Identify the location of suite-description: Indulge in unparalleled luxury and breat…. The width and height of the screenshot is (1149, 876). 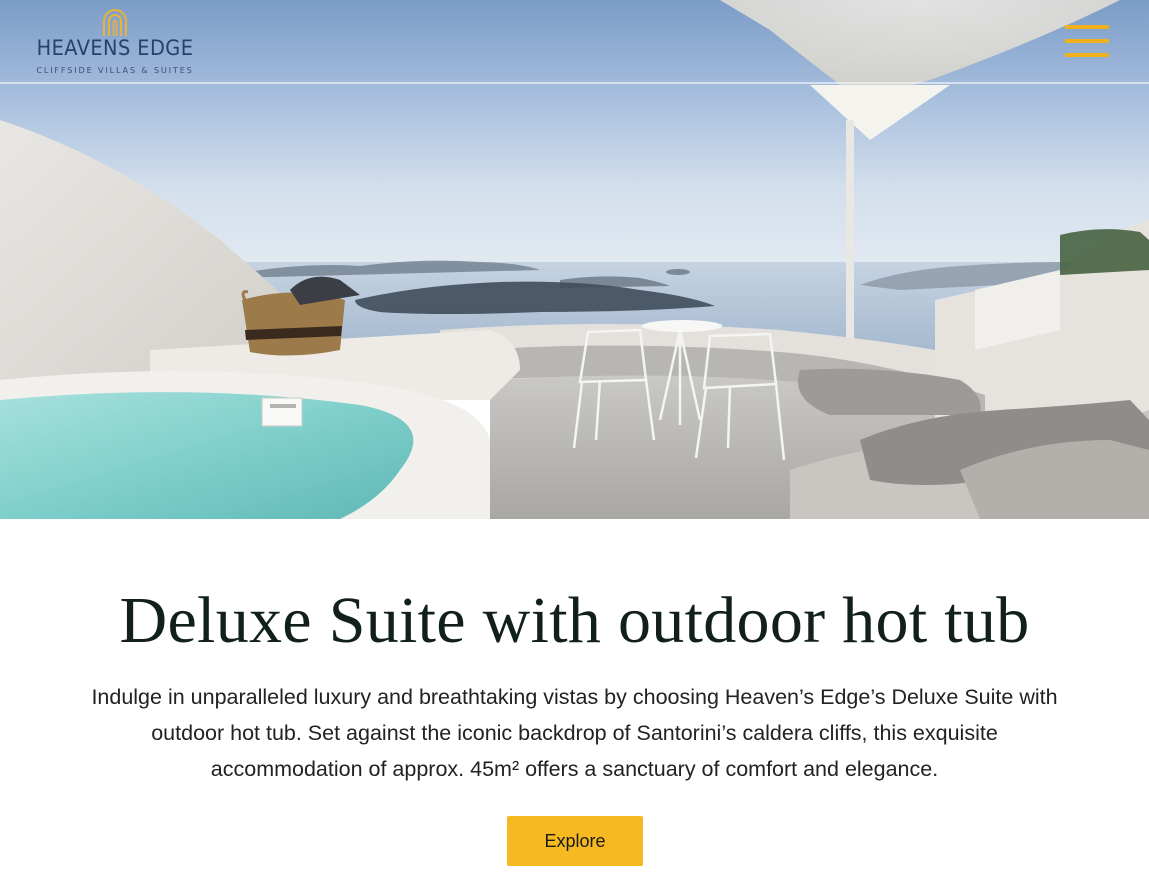
(574, 733).